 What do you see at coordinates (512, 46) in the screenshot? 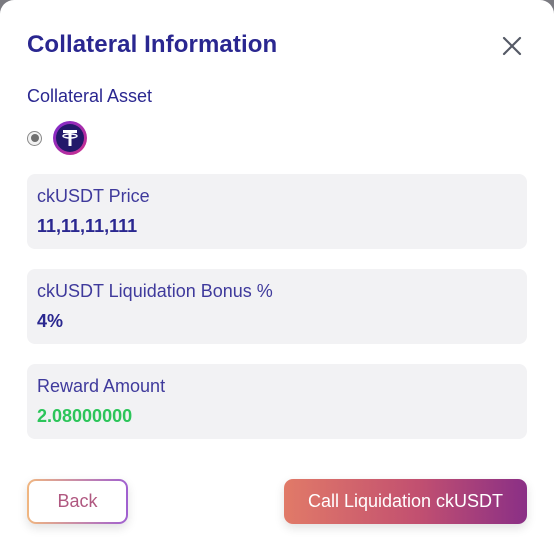
I see `close-icon` at bounding box center [512, 46].